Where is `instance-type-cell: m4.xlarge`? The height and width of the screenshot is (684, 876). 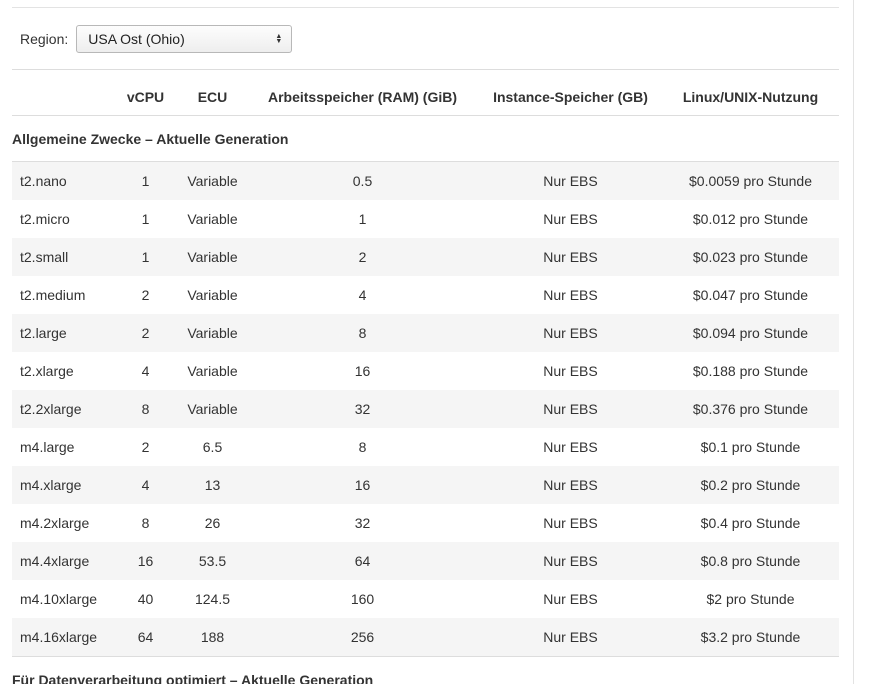
instance-type-cell: m4.xlarge is located at coordinates (62, 485).